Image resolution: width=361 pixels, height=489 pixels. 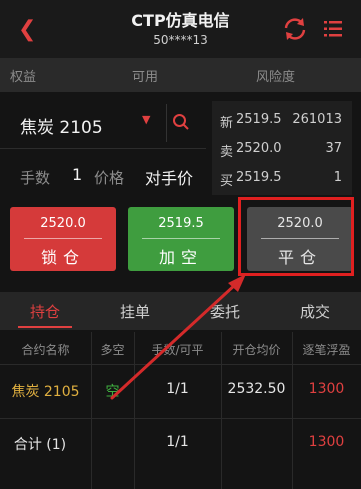 What do you see at coordinates (227, 181) in the screenshot?
I see `quote-label-bid: 买` at bounding box center [227, 181].